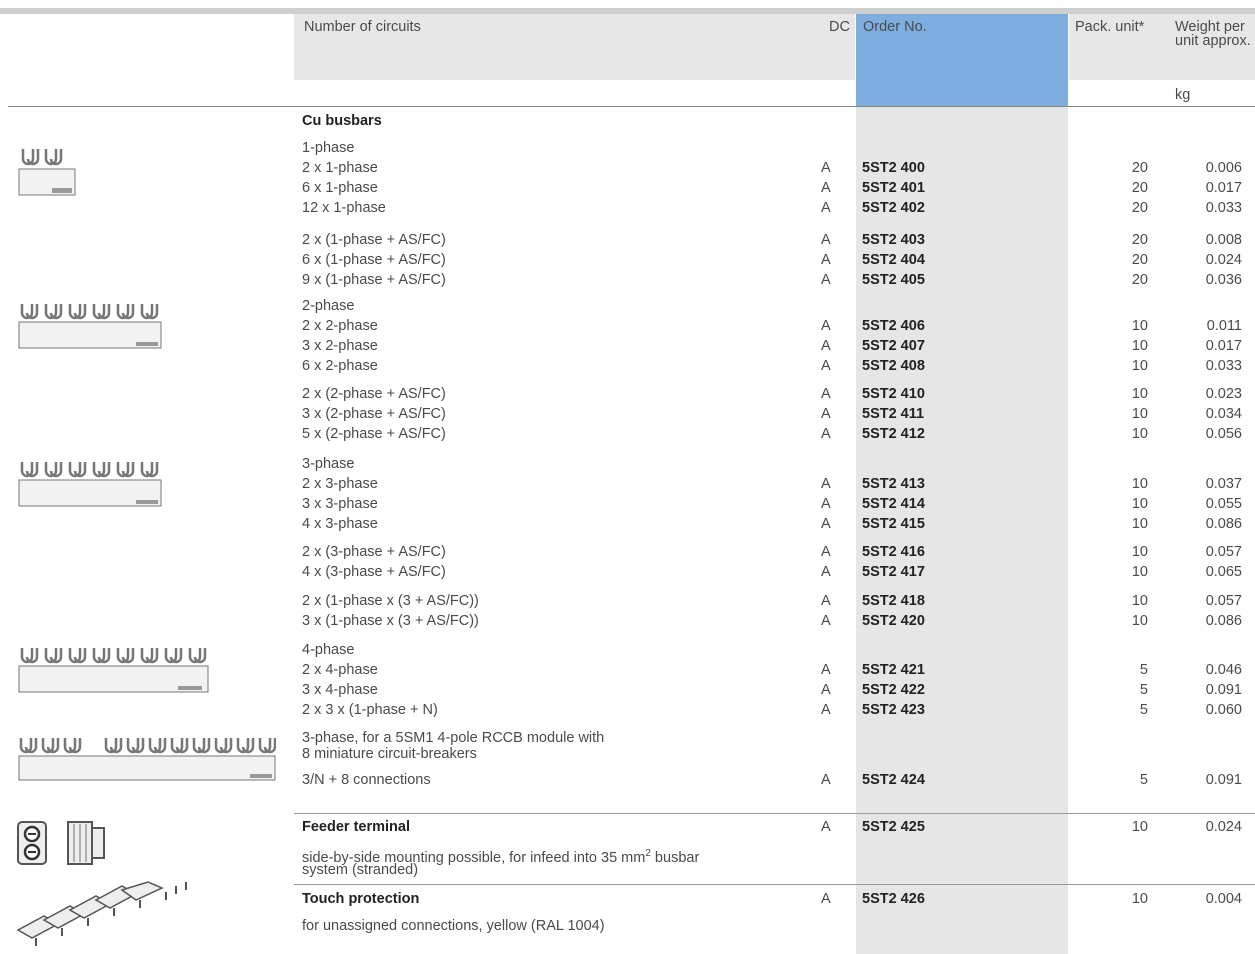  Describe the element at coordinates (893, 670) in the screenshot. I see `row-order-no: 5ST2 421` at that location.